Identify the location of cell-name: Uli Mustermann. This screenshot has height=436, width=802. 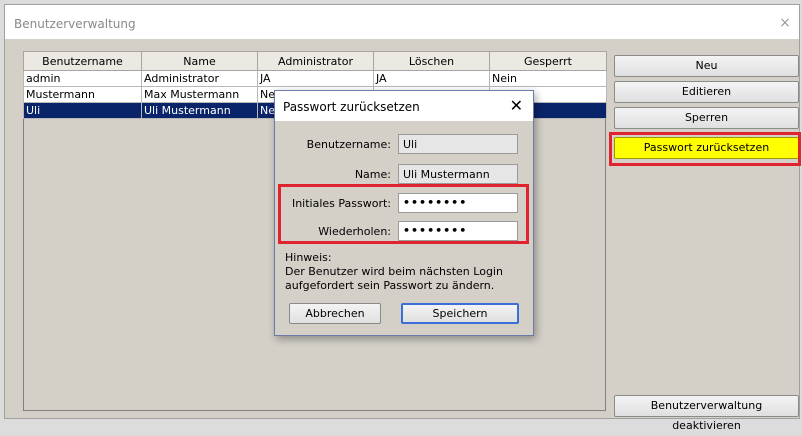
(199, 110).